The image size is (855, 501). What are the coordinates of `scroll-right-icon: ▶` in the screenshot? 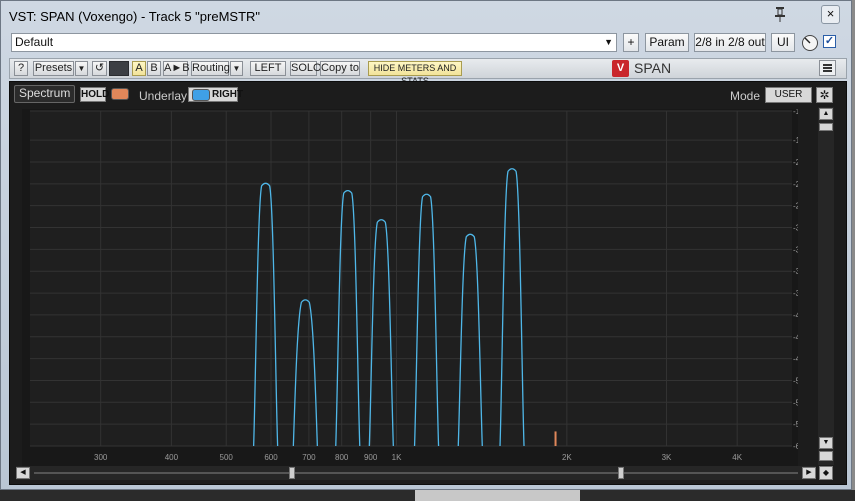 It's located at (809, 473).